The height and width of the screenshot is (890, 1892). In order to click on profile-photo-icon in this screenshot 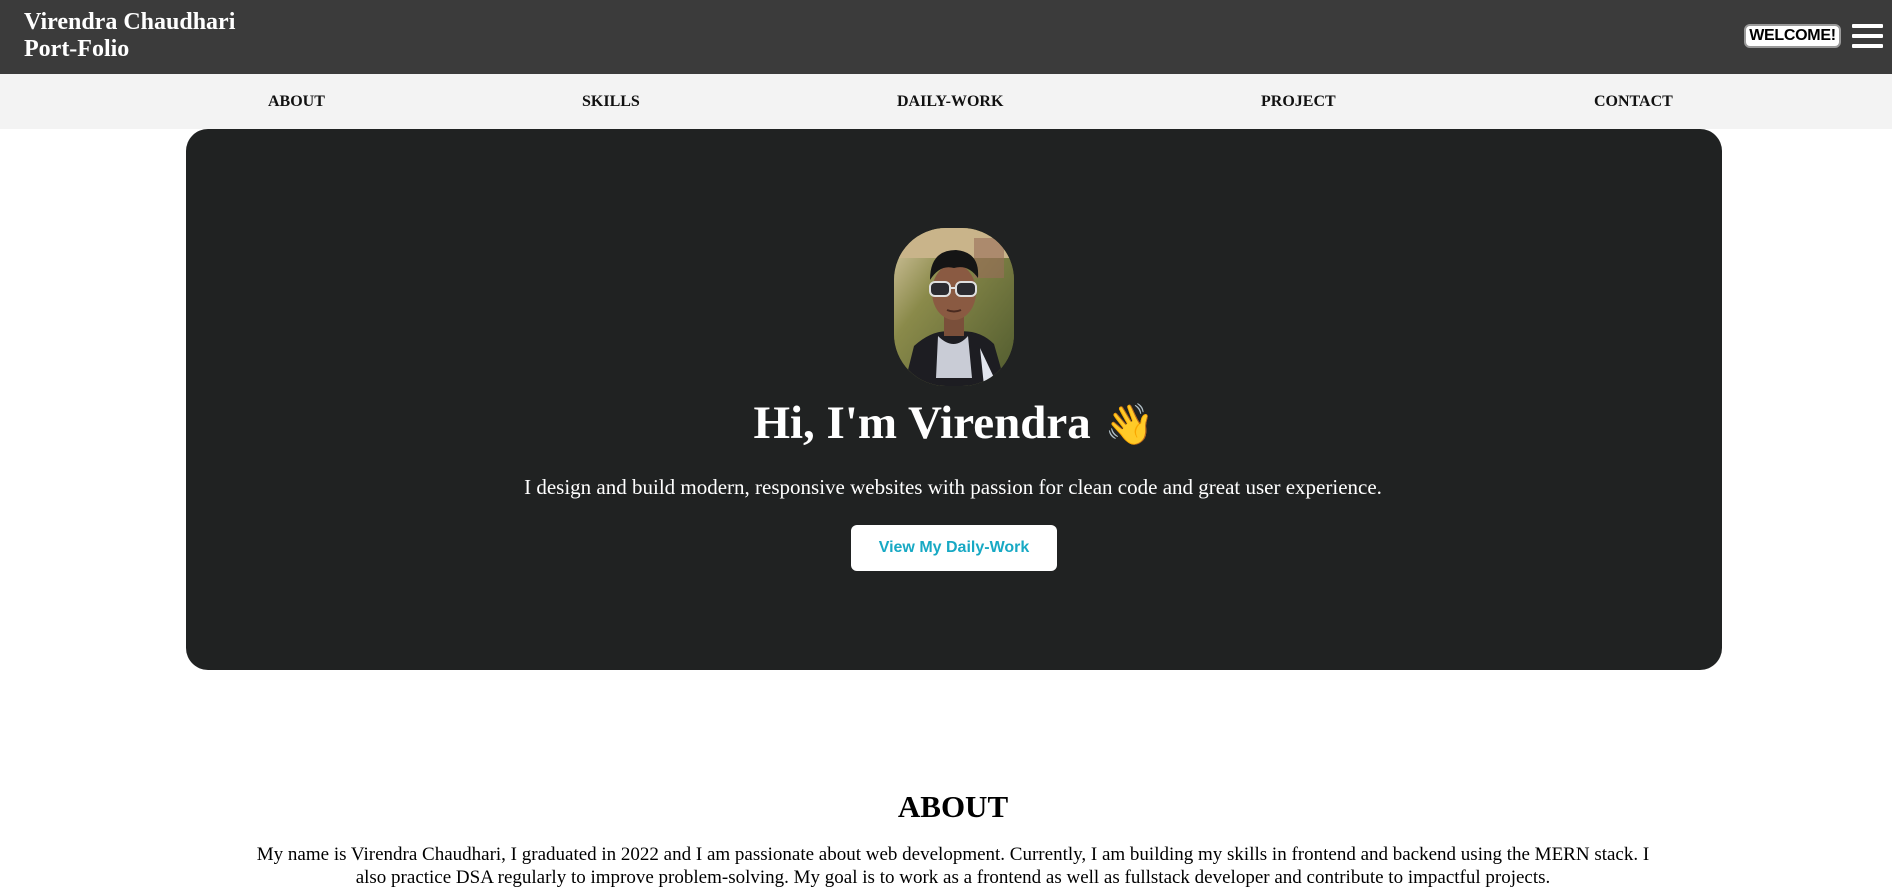, I will do `click(954, 307)`.